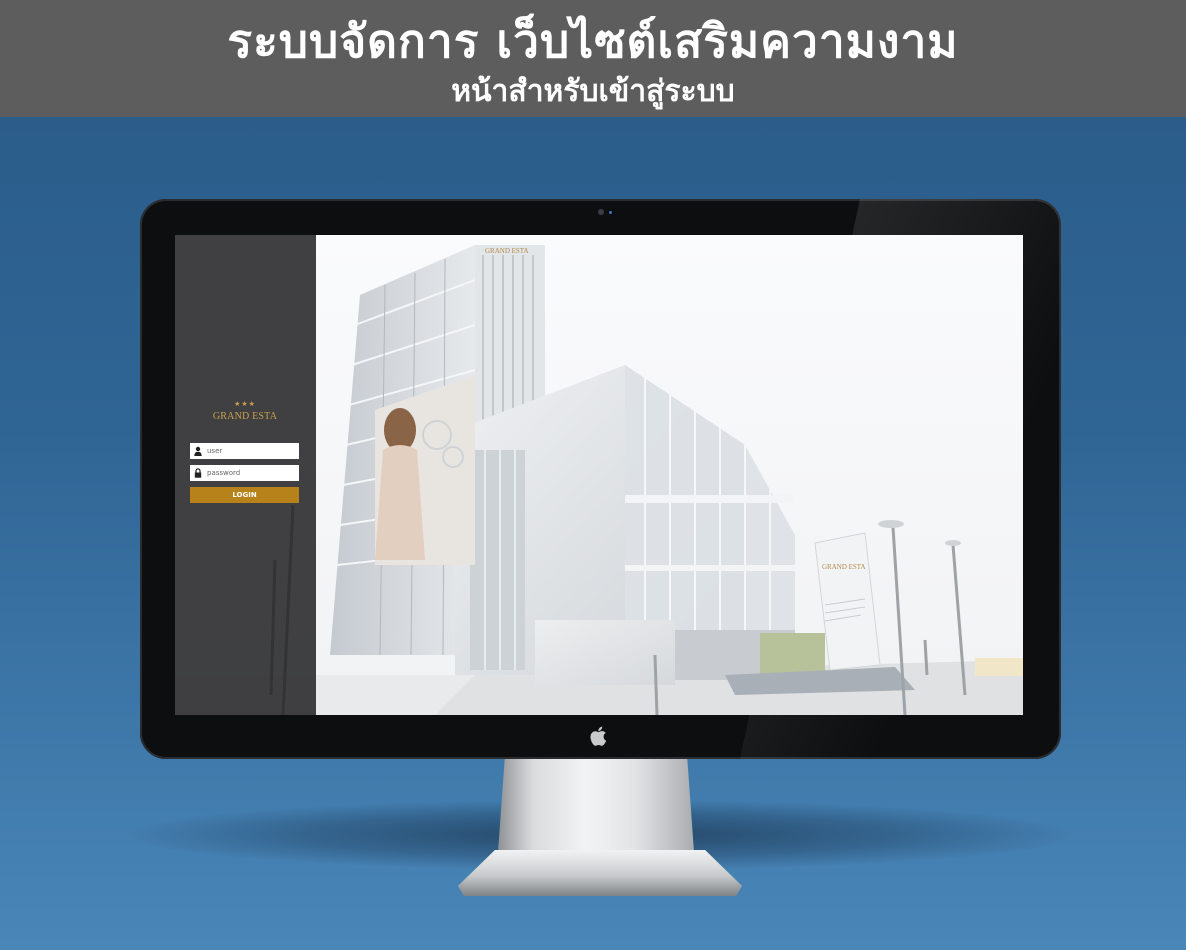 This screenshot has width=1186, height=950. What do you see at coordinates (600, 873) in the screenshot?
I see `monitor-stand-base` at bounding box center [600, 873].